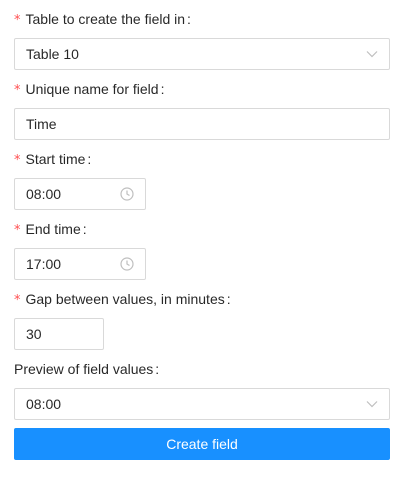 Image resolution: width=403 pixels, height=478 pixels. I want to click on preview-label-text: Preview of field values, so click(84, 369).